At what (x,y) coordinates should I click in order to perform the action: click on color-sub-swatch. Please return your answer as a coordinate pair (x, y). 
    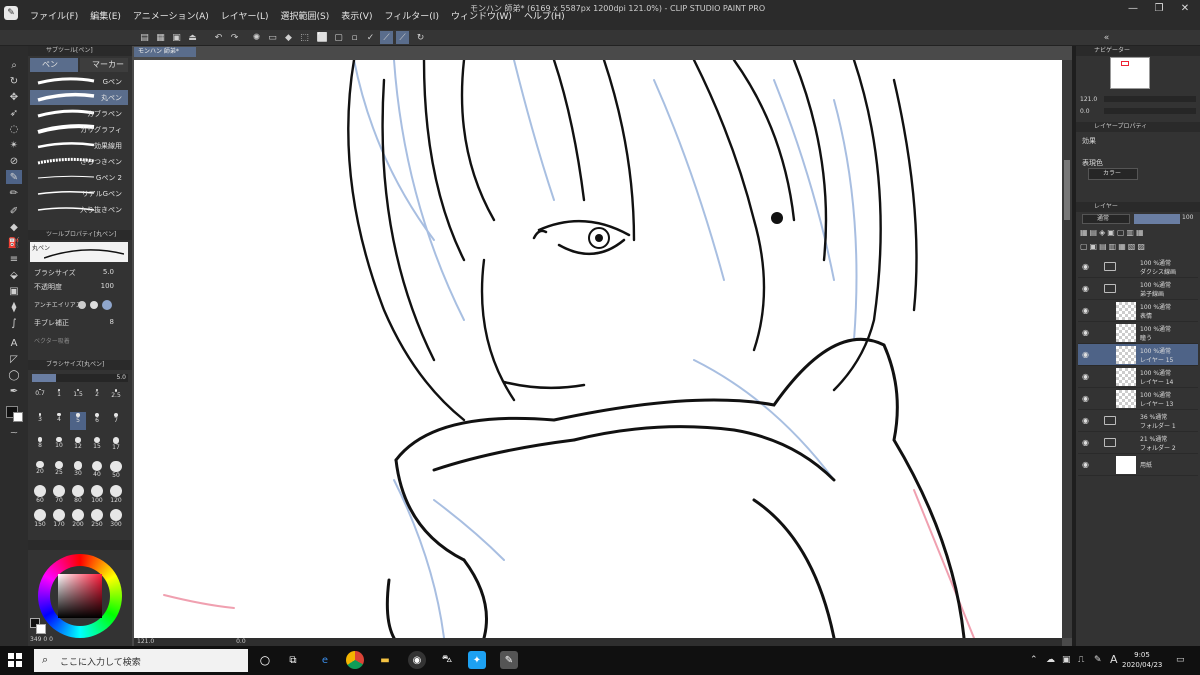
    Looking at the image, I should click on (41, 629).